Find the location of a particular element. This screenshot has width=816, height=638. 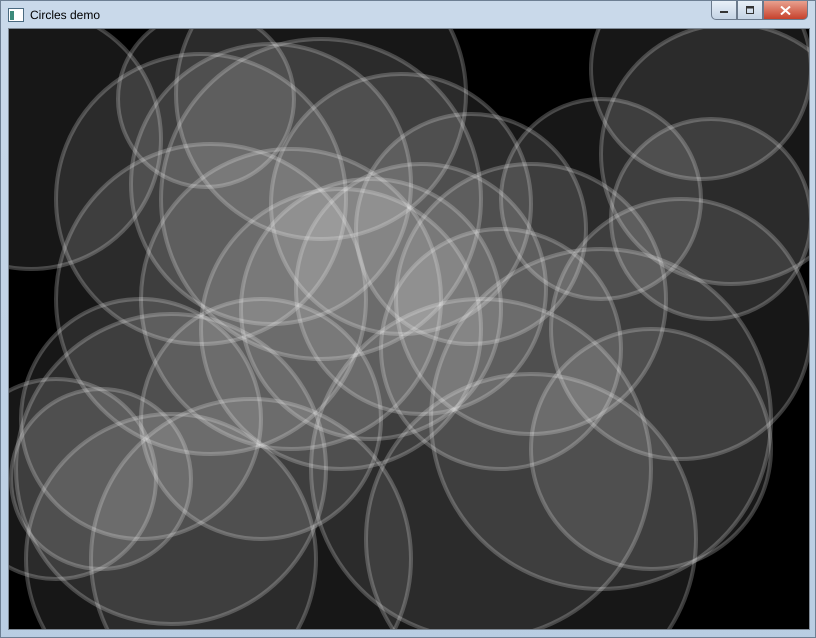

close-button is located at coordinates (785, 10).